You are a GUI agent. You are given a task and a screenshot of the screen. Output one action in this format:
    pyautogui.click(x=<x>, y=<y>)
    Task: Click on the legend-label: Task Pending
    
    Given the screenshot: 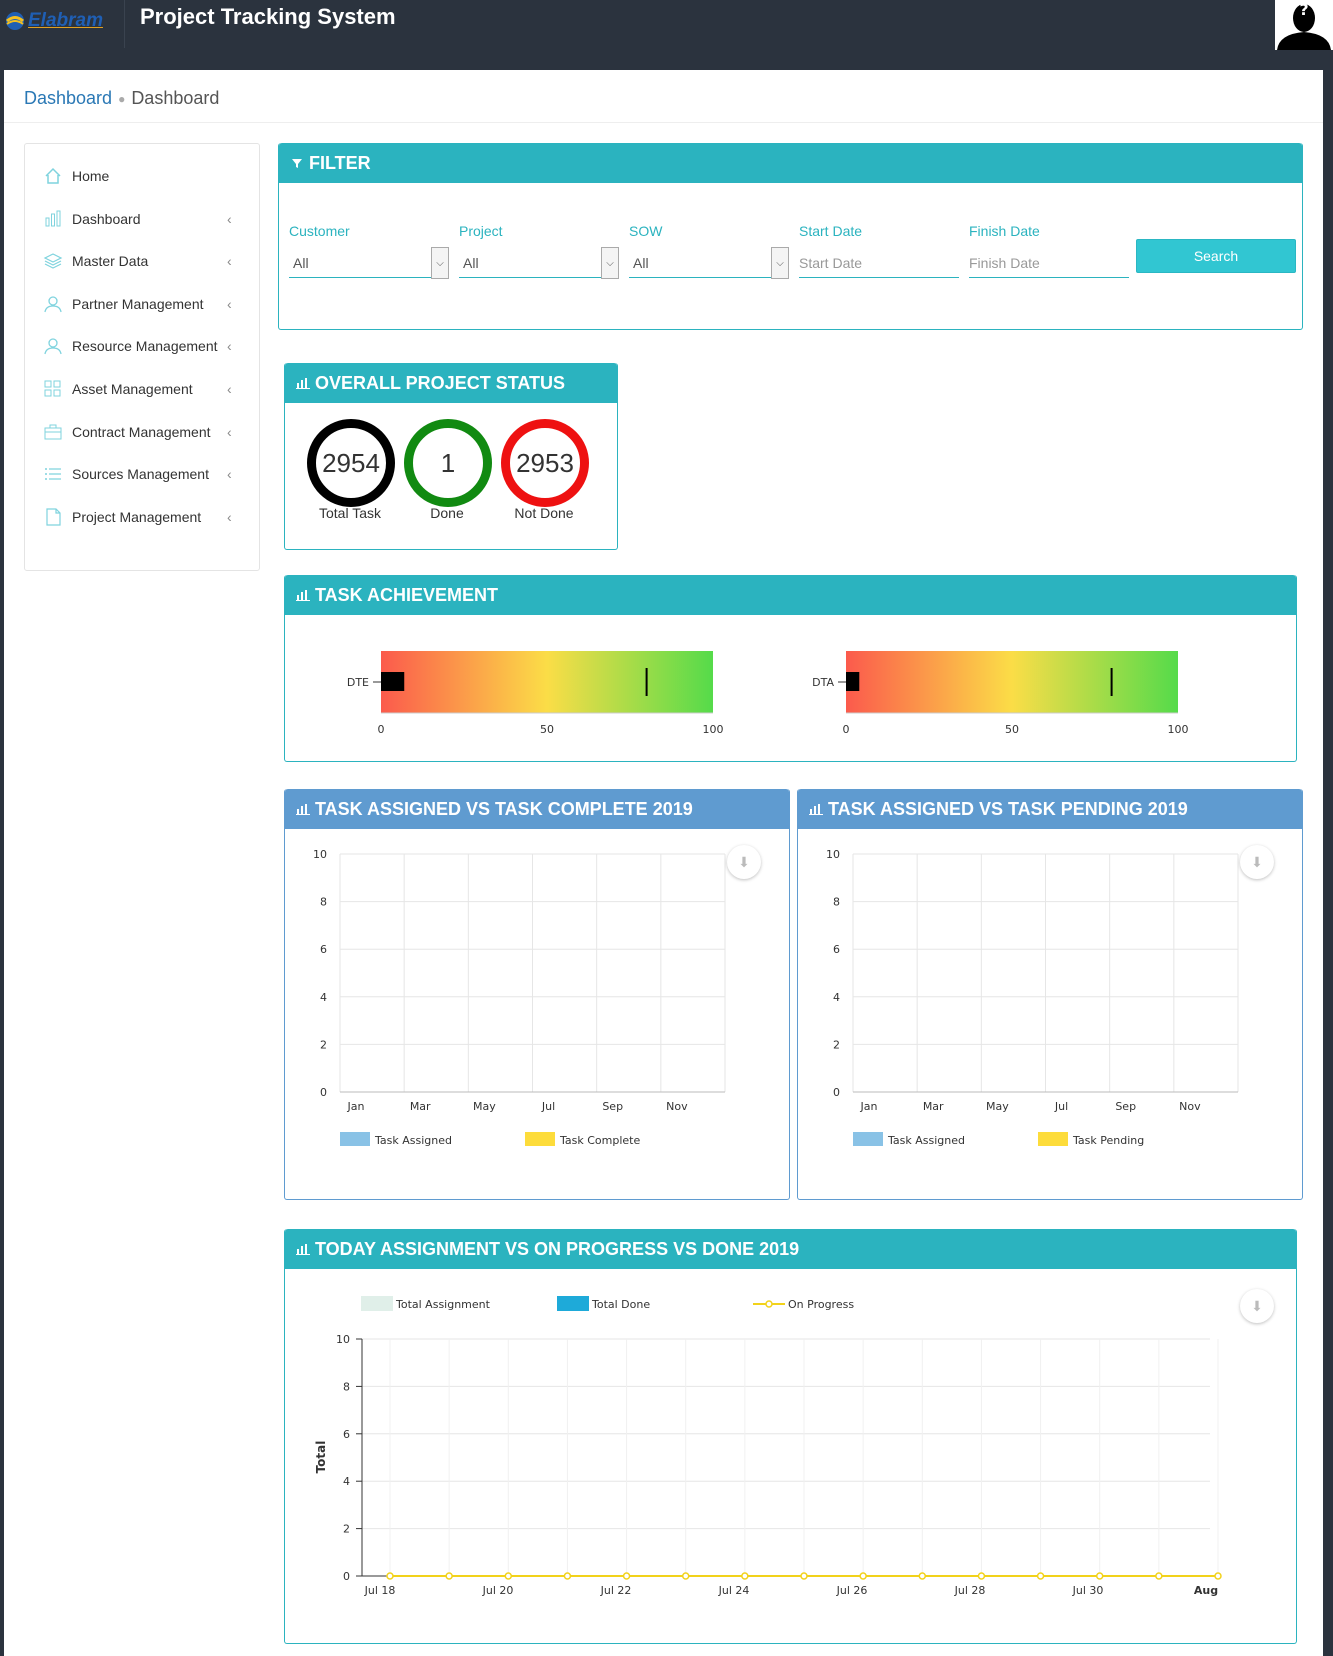 What is the action you would take?
    pyautogui.click(x=1108, y=1140)
    